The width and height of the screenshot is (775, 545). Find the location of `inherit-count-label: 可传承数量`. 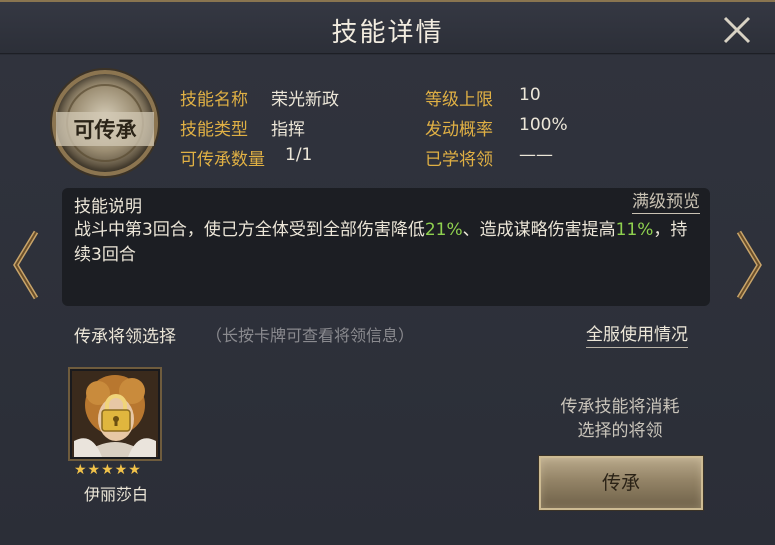

inherit-count-label: 可传承数量 is located at coordinates (222, 160).